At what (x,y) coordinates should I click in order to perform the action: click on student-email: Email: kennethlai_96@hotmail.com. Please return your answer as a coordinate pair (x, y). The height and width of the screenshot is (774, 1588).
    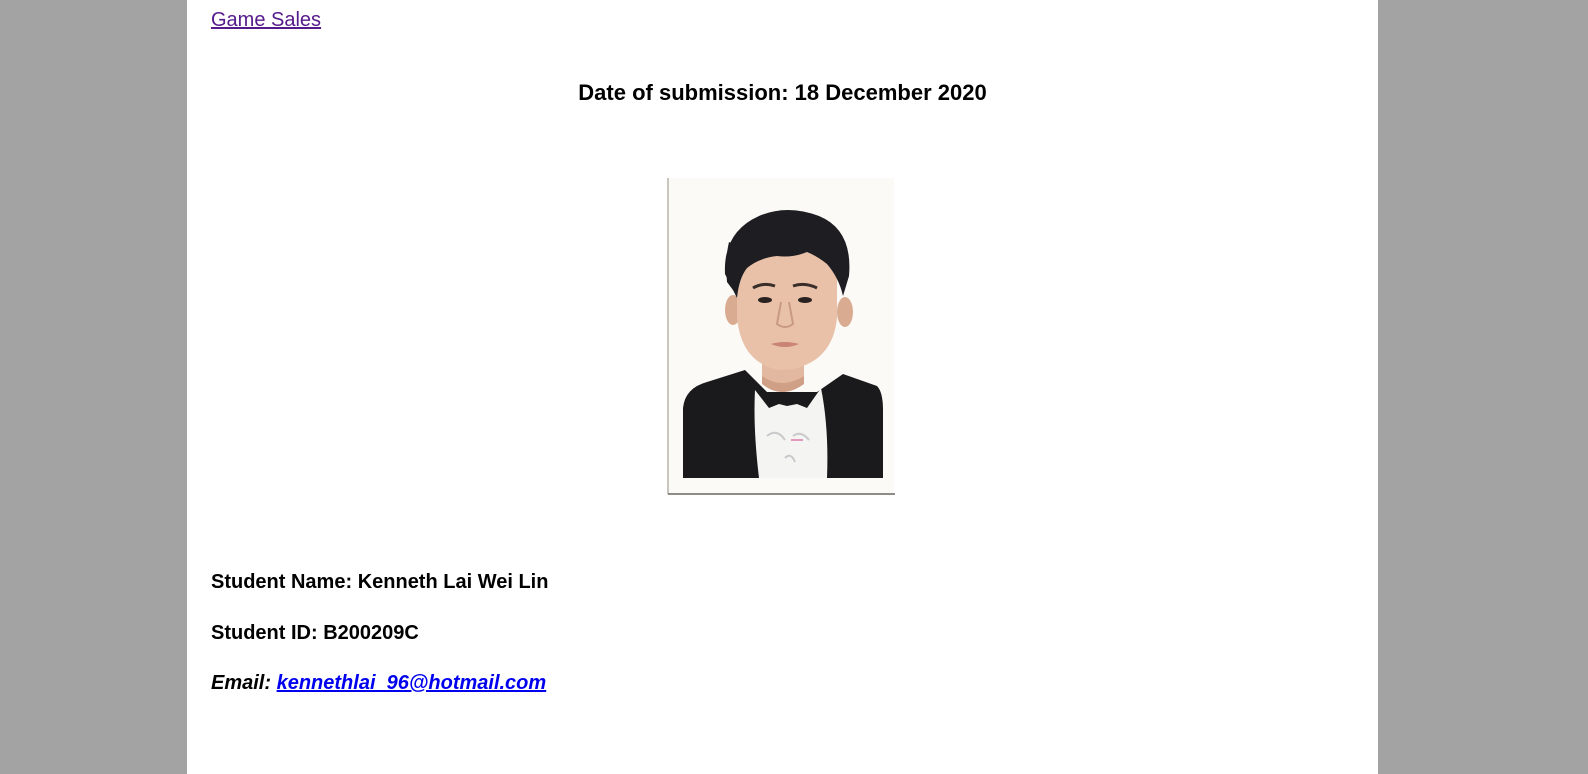
    Looking at the image, I should click on (378, 683).